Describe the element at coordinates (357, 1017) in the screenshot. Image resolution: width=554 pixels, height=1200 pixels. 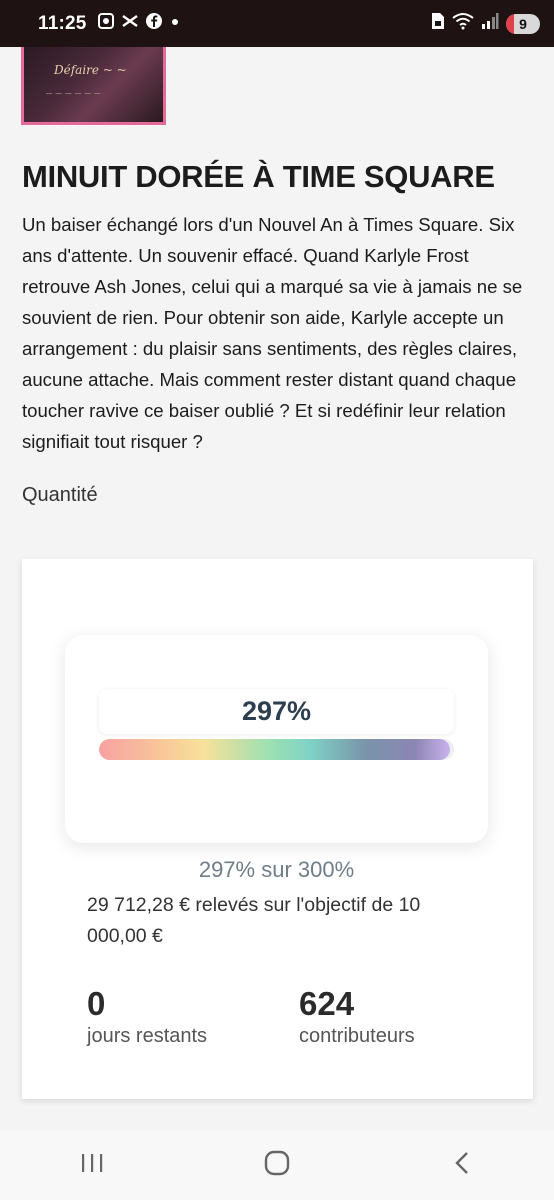
I see `contributors-stat: 624 contributeurs` at that location.